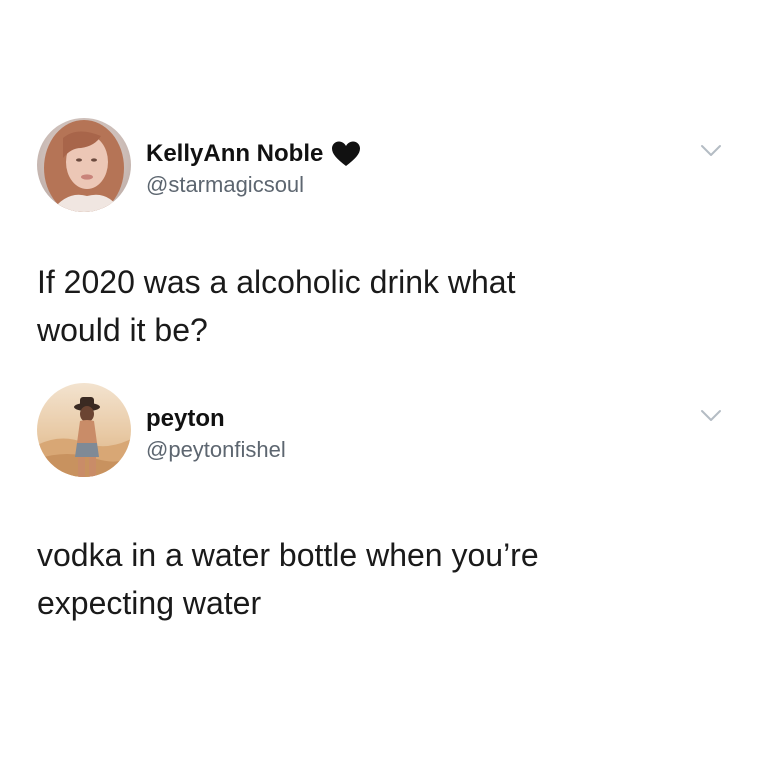 This screenshot has height=760, width=760. What do you see at coordinates (216, 450) in the screenshot?
I see `user-handle: @peytonfishel` at bounding box center [216, 450].